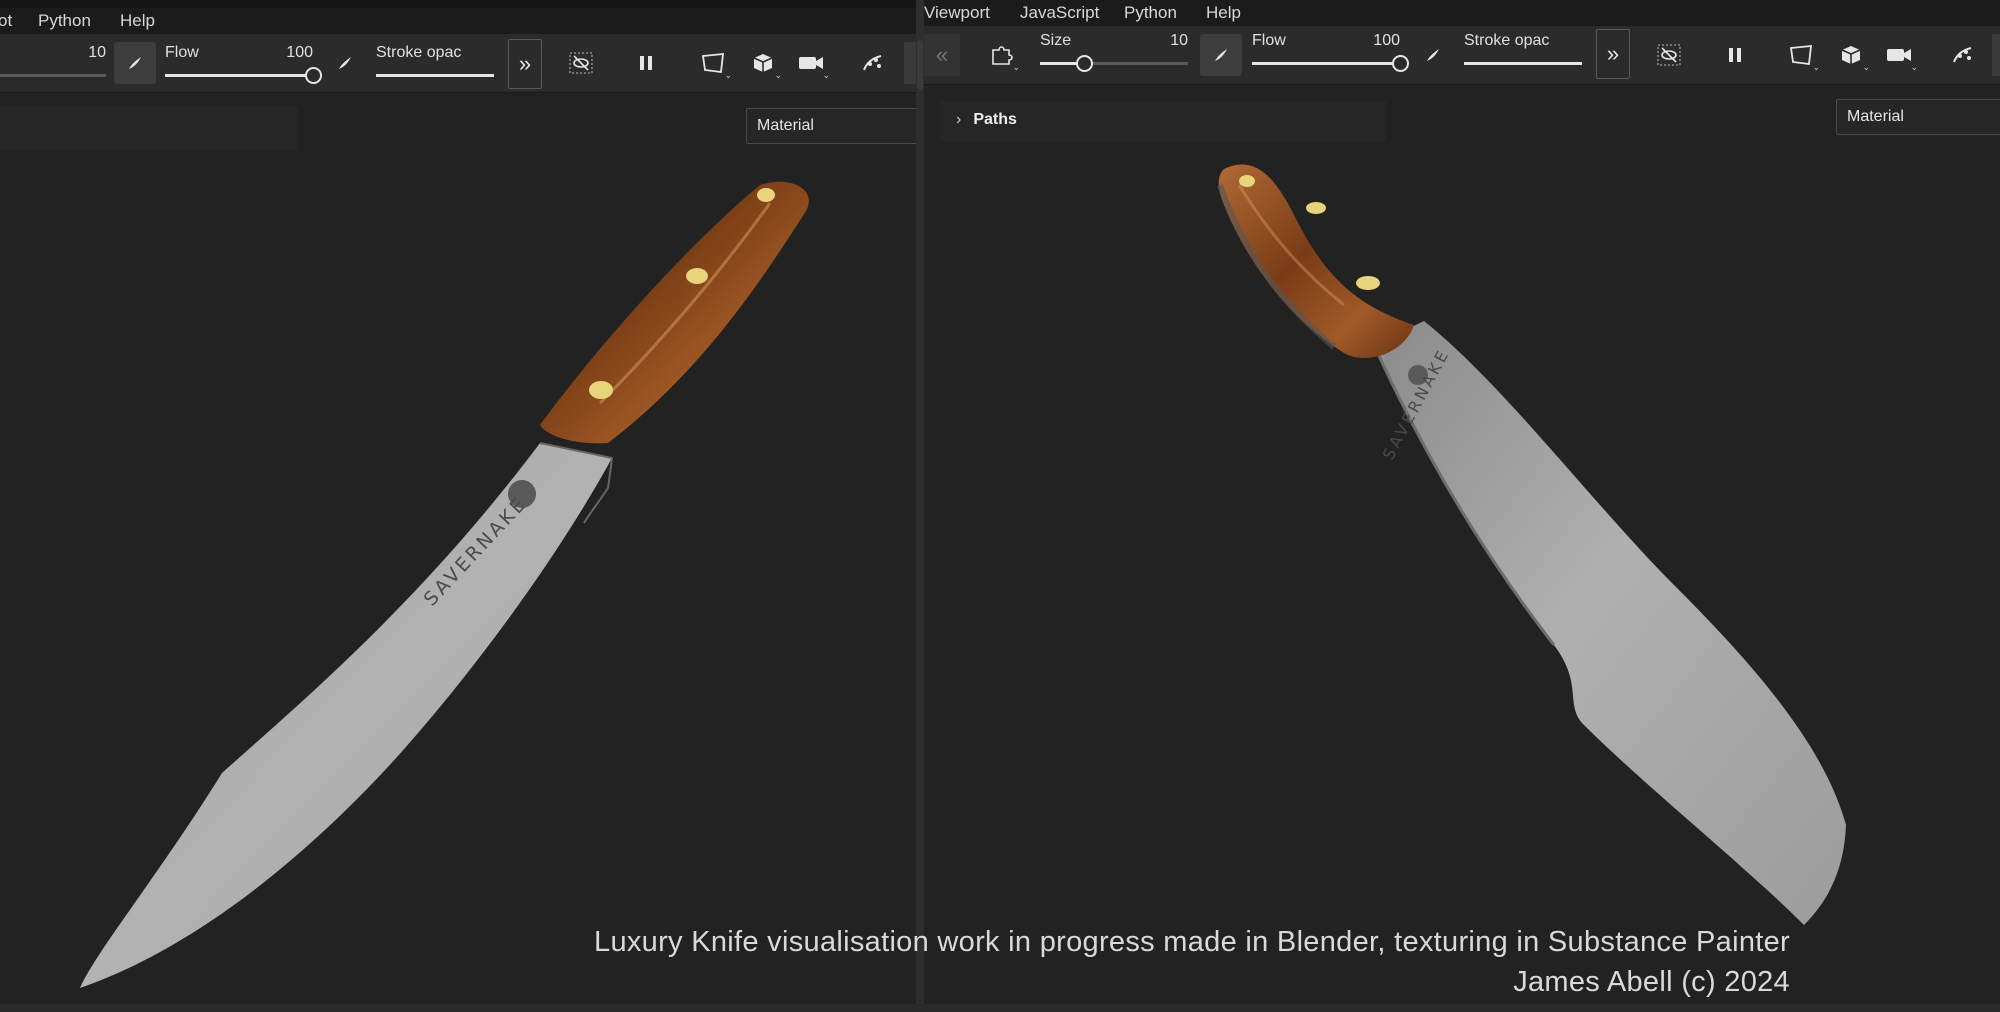  What do you see at coordinates (1462, 55) in the screenshot?
I see `toolbar: « ⌄ Size 10 Flow 100 Stroke opac » ⌄ ⌄ ⌄` at bounding box center [1462, 55].